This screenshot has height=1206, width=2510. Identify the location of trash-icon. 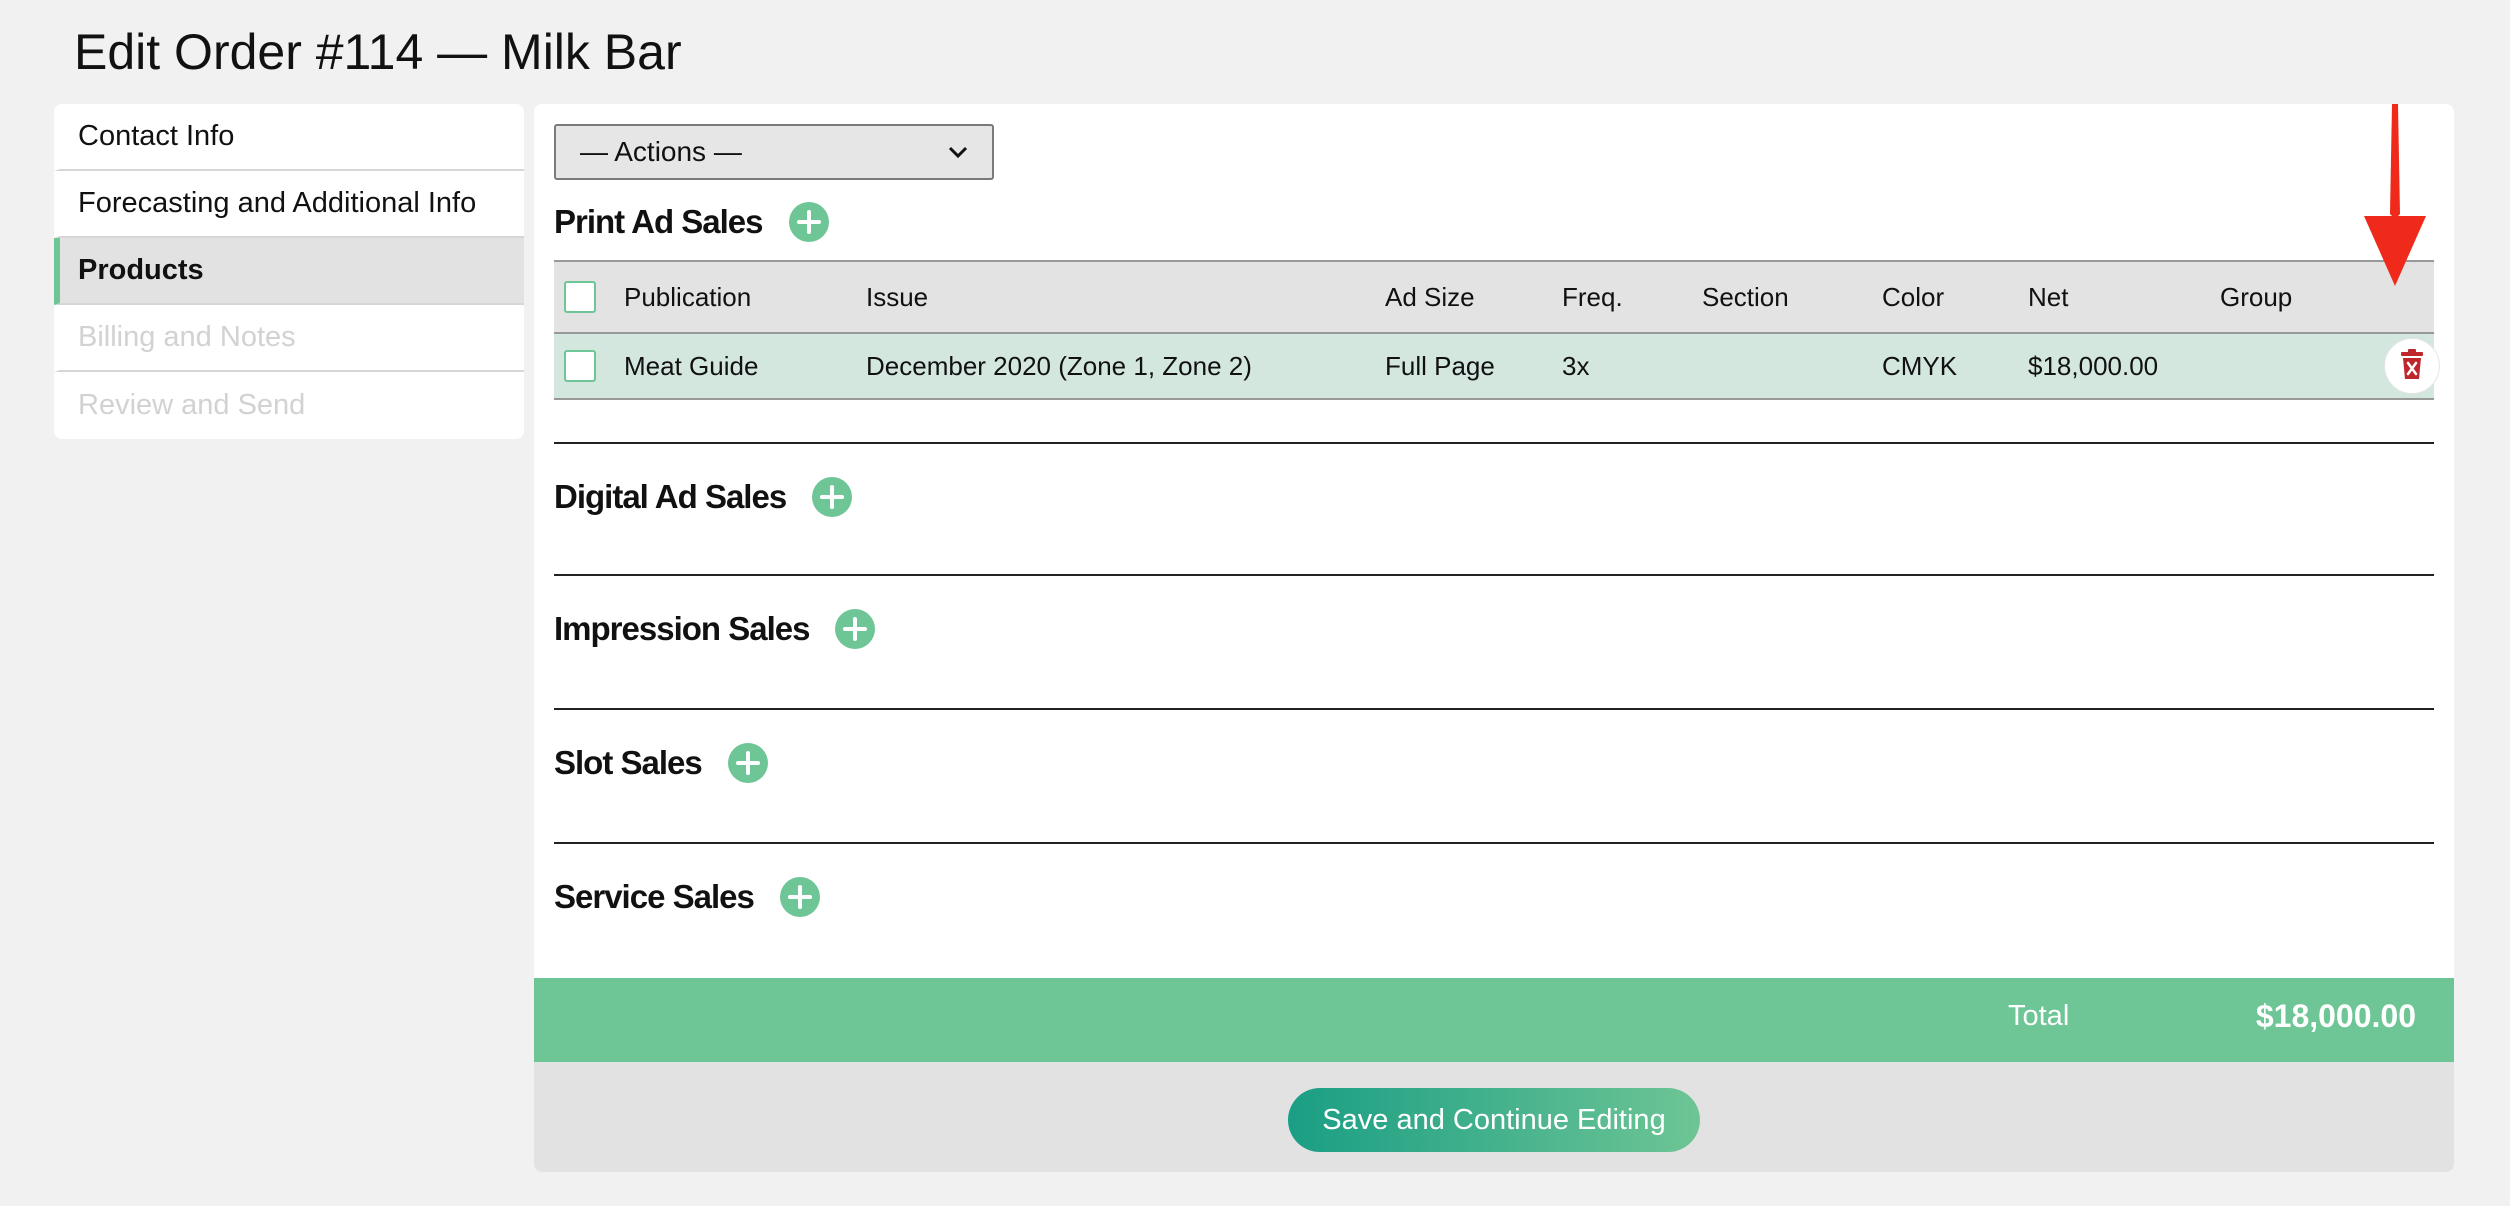
(2412, 366).